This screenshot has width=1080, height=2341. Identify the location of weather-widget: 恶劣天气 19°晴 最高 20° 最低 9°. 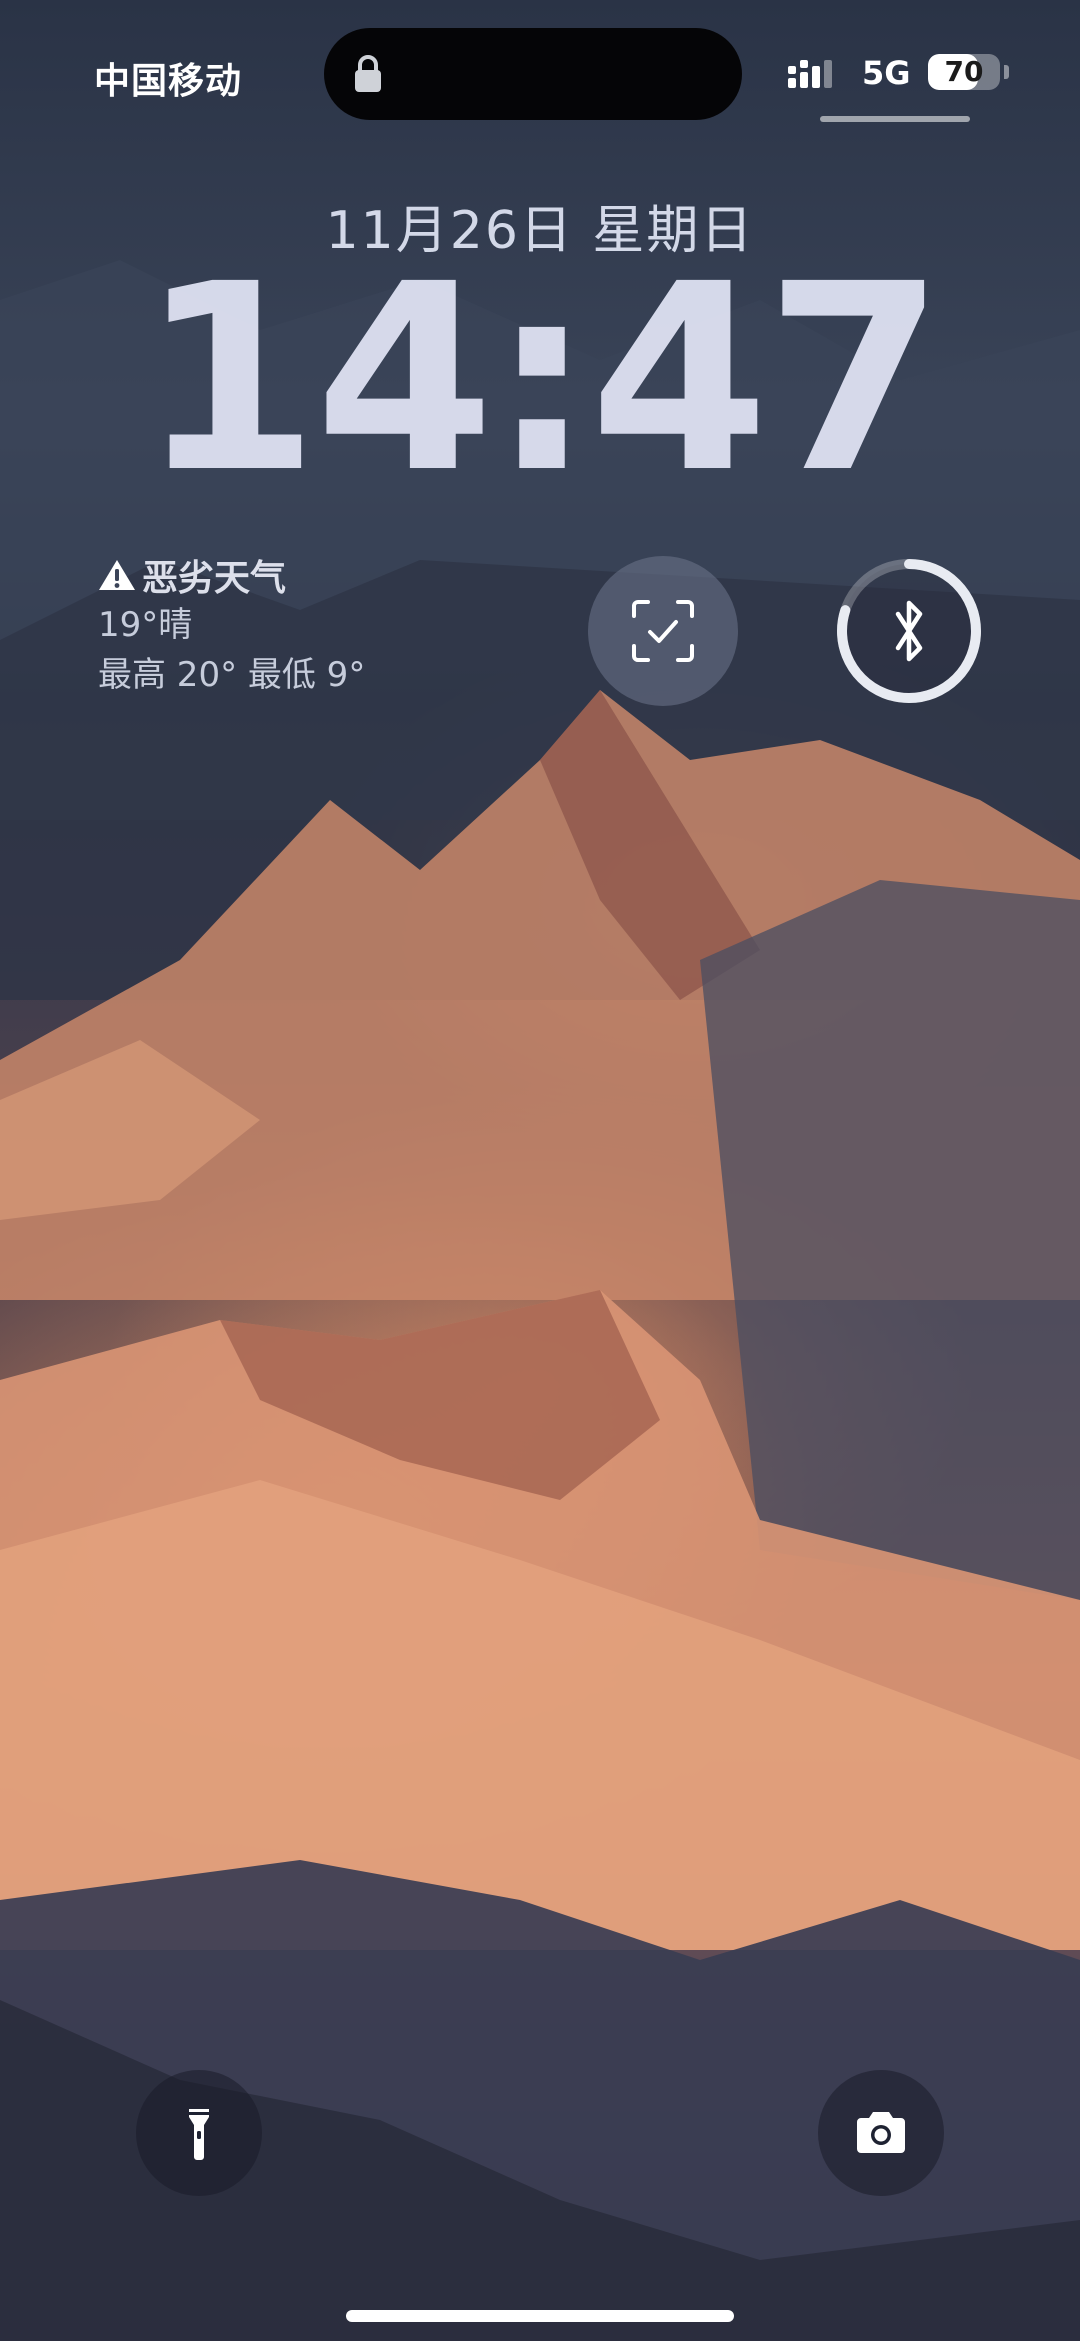
(263, 625).